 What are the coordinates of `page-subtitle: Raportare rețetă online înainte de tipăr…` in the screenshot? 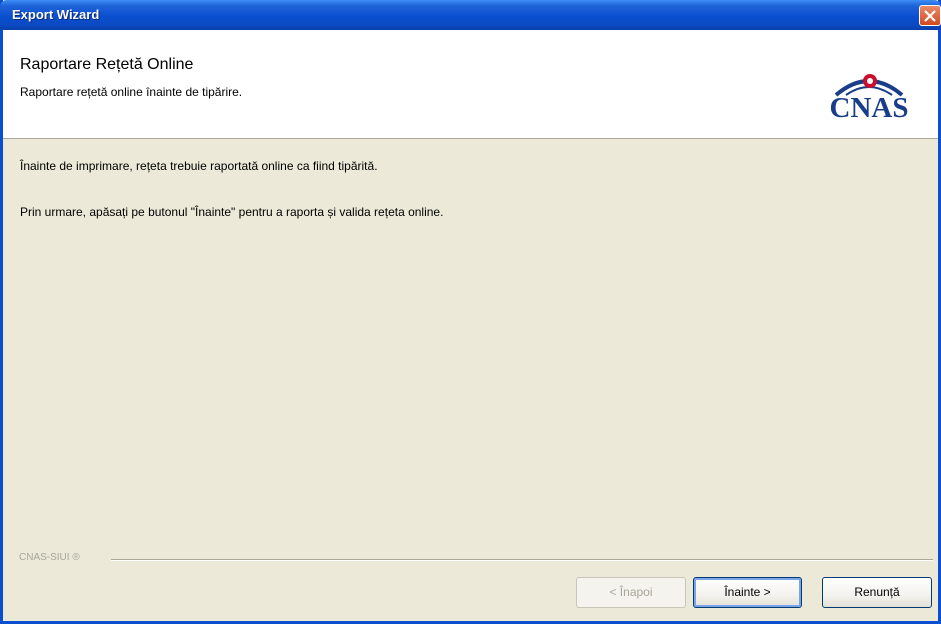 It's located at (131, 92).